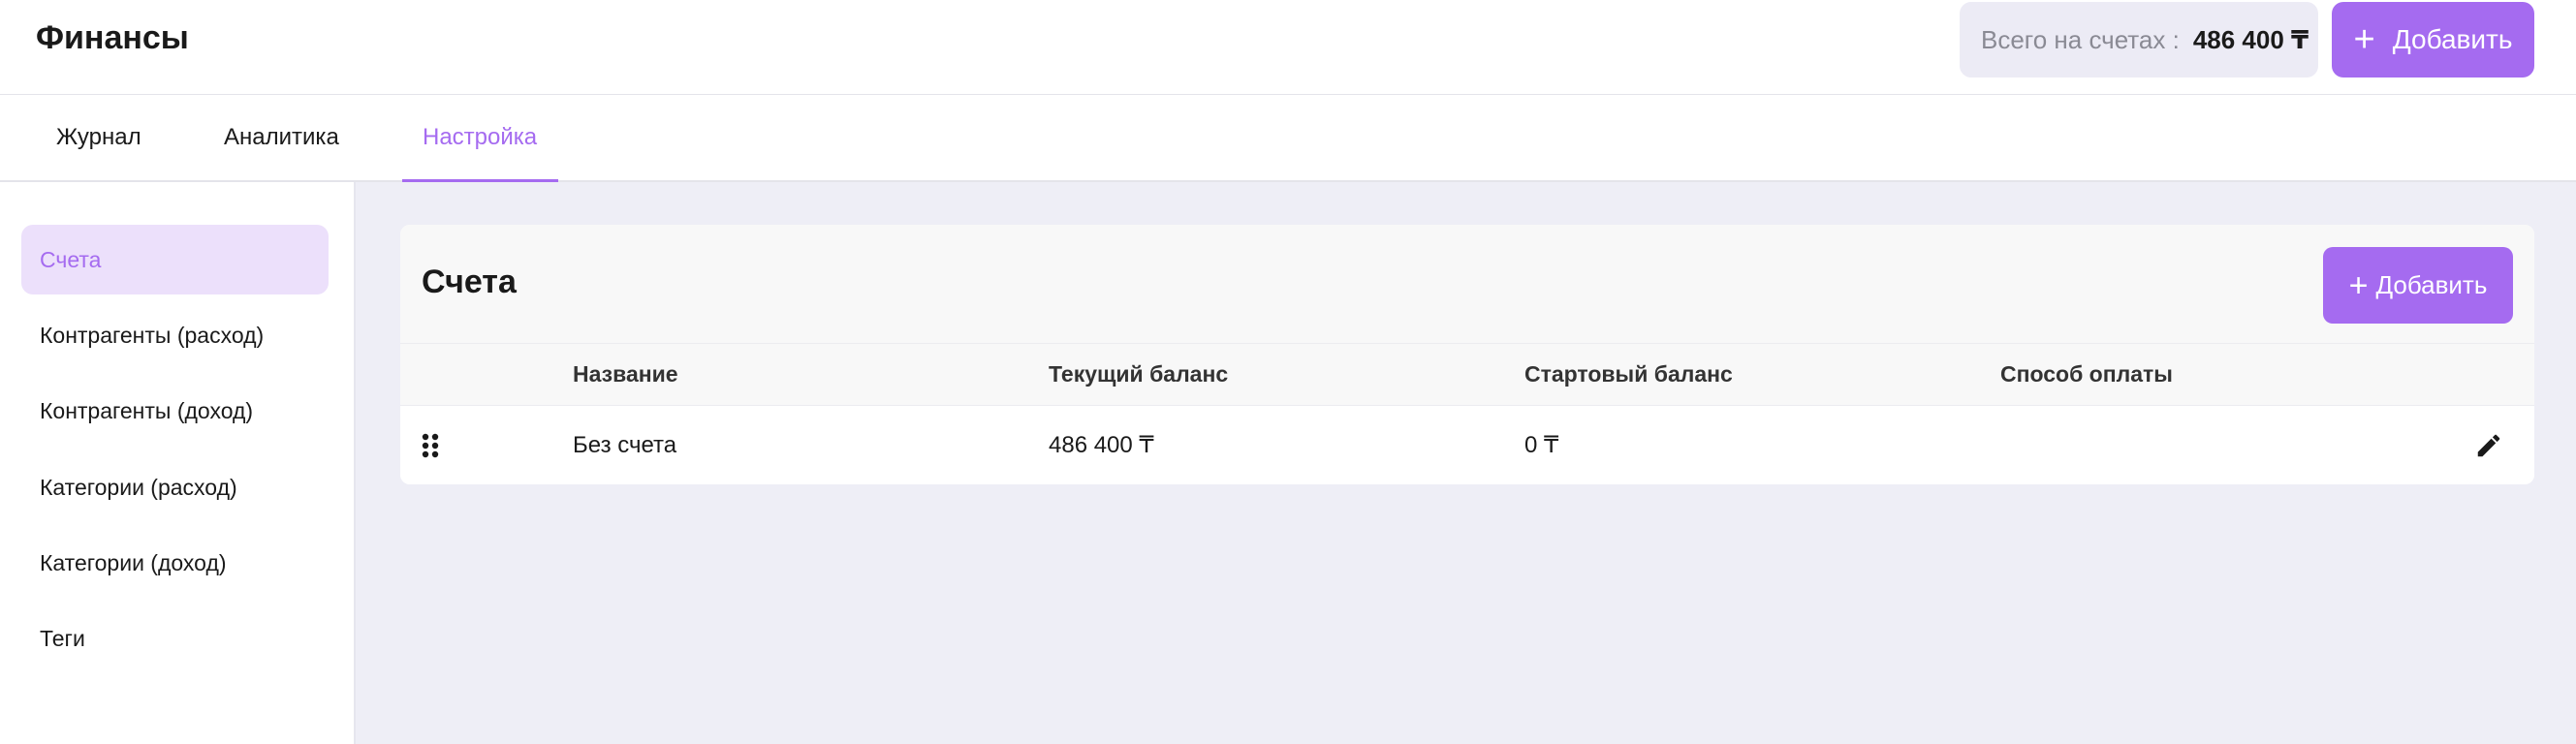  Describe the element at coordinates (112, 37) in the screenshot. I see `app-title: Финансы` at that location.